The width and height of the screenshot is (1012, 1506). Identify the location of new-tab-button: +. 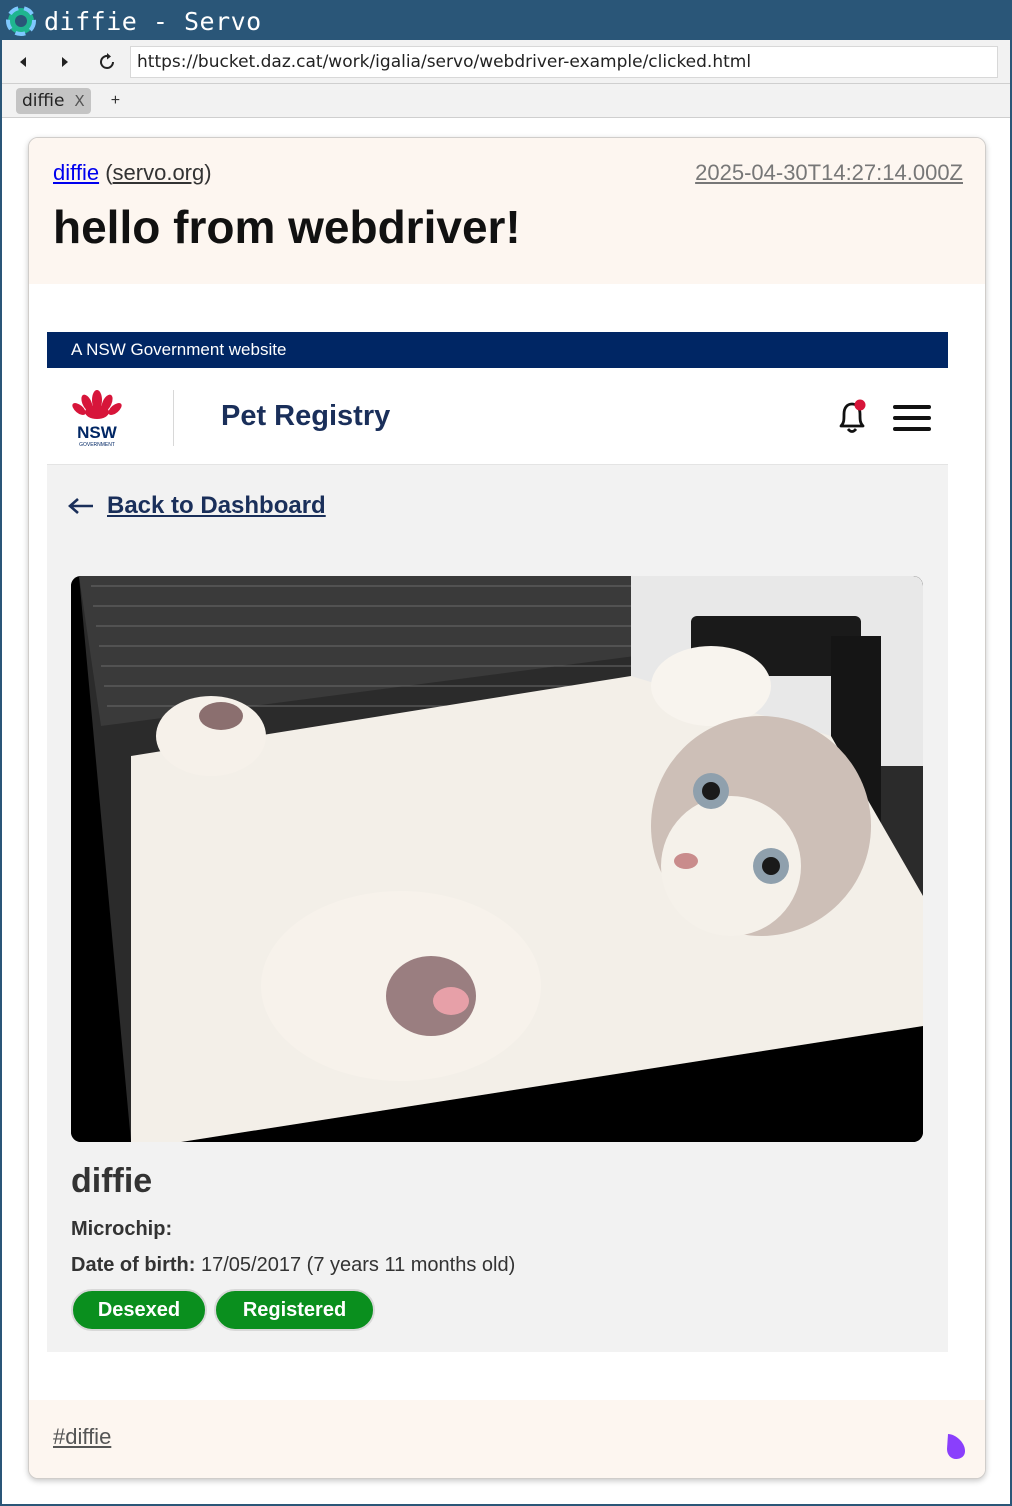
(115, 101).